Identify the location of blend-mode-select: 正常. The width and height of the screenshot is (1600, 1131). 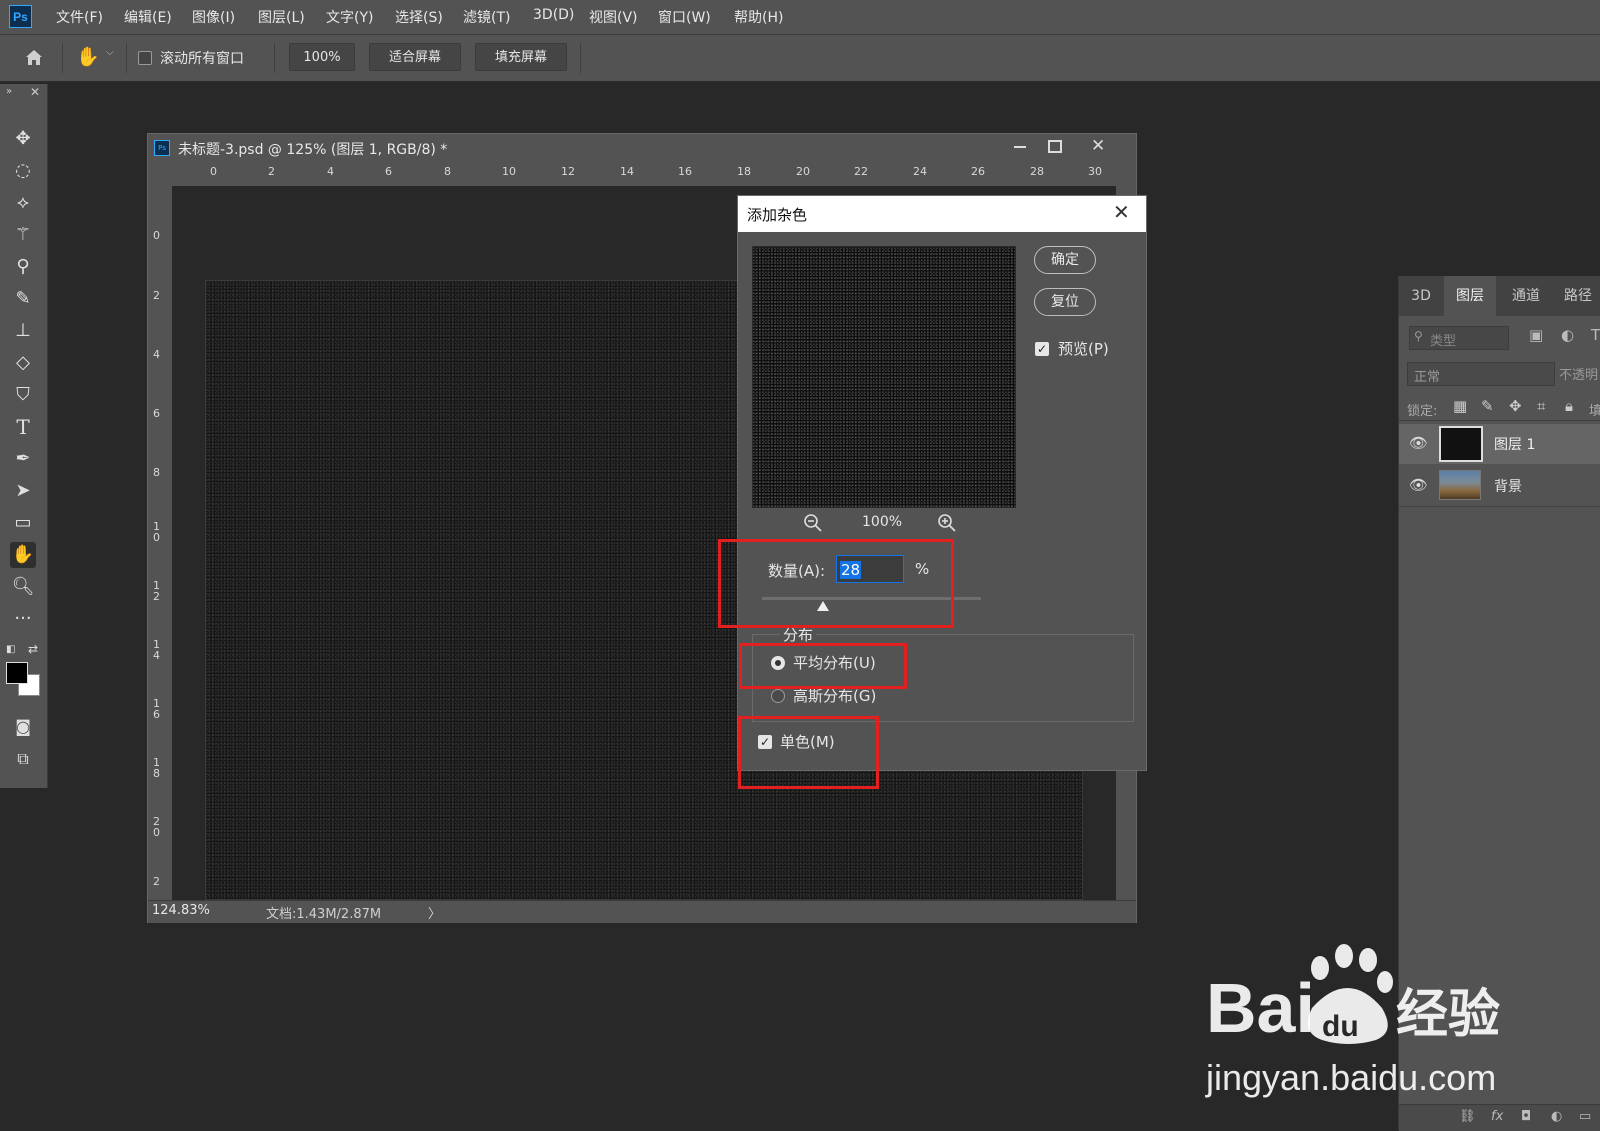
(1481, 374).